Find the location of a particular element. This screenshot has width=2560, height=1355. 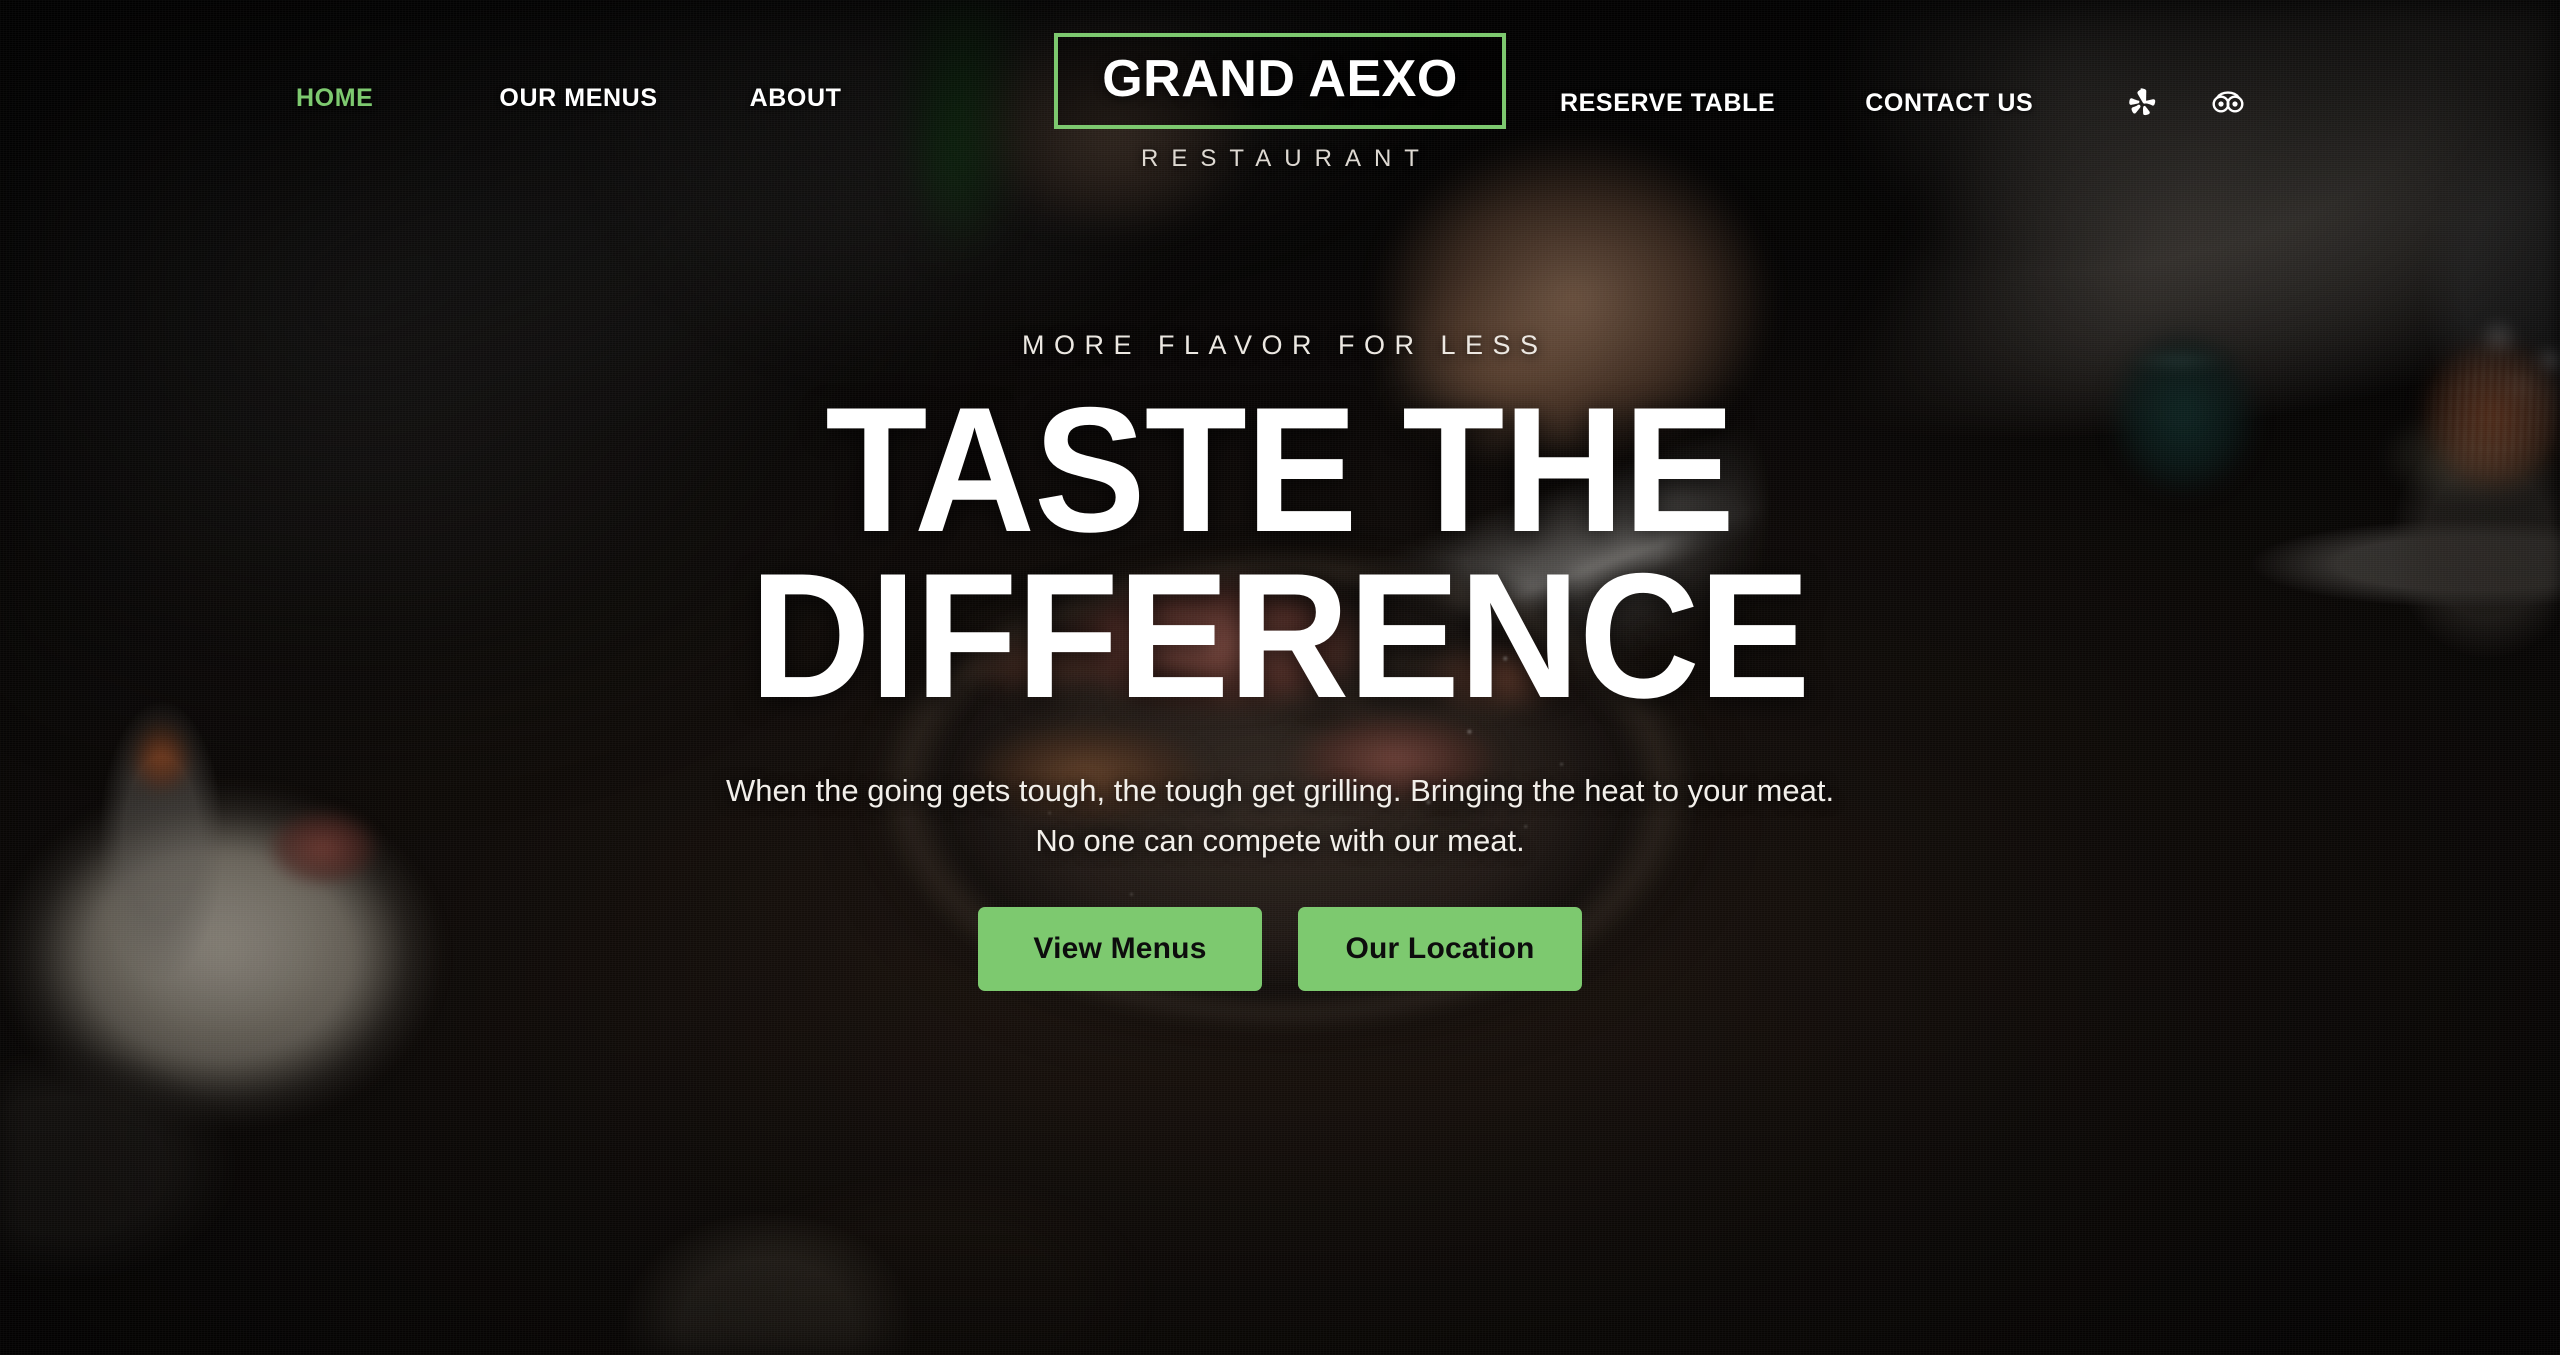

social-links is located at coordinates (2185, 103).